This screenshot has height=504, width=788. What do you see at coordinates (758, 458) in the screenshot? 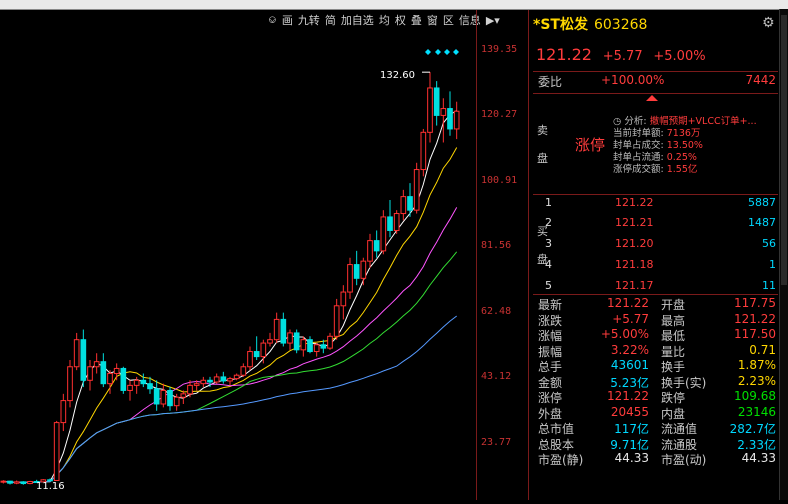
I see `stat-value: 44.33` at bounding box center [758, 458].